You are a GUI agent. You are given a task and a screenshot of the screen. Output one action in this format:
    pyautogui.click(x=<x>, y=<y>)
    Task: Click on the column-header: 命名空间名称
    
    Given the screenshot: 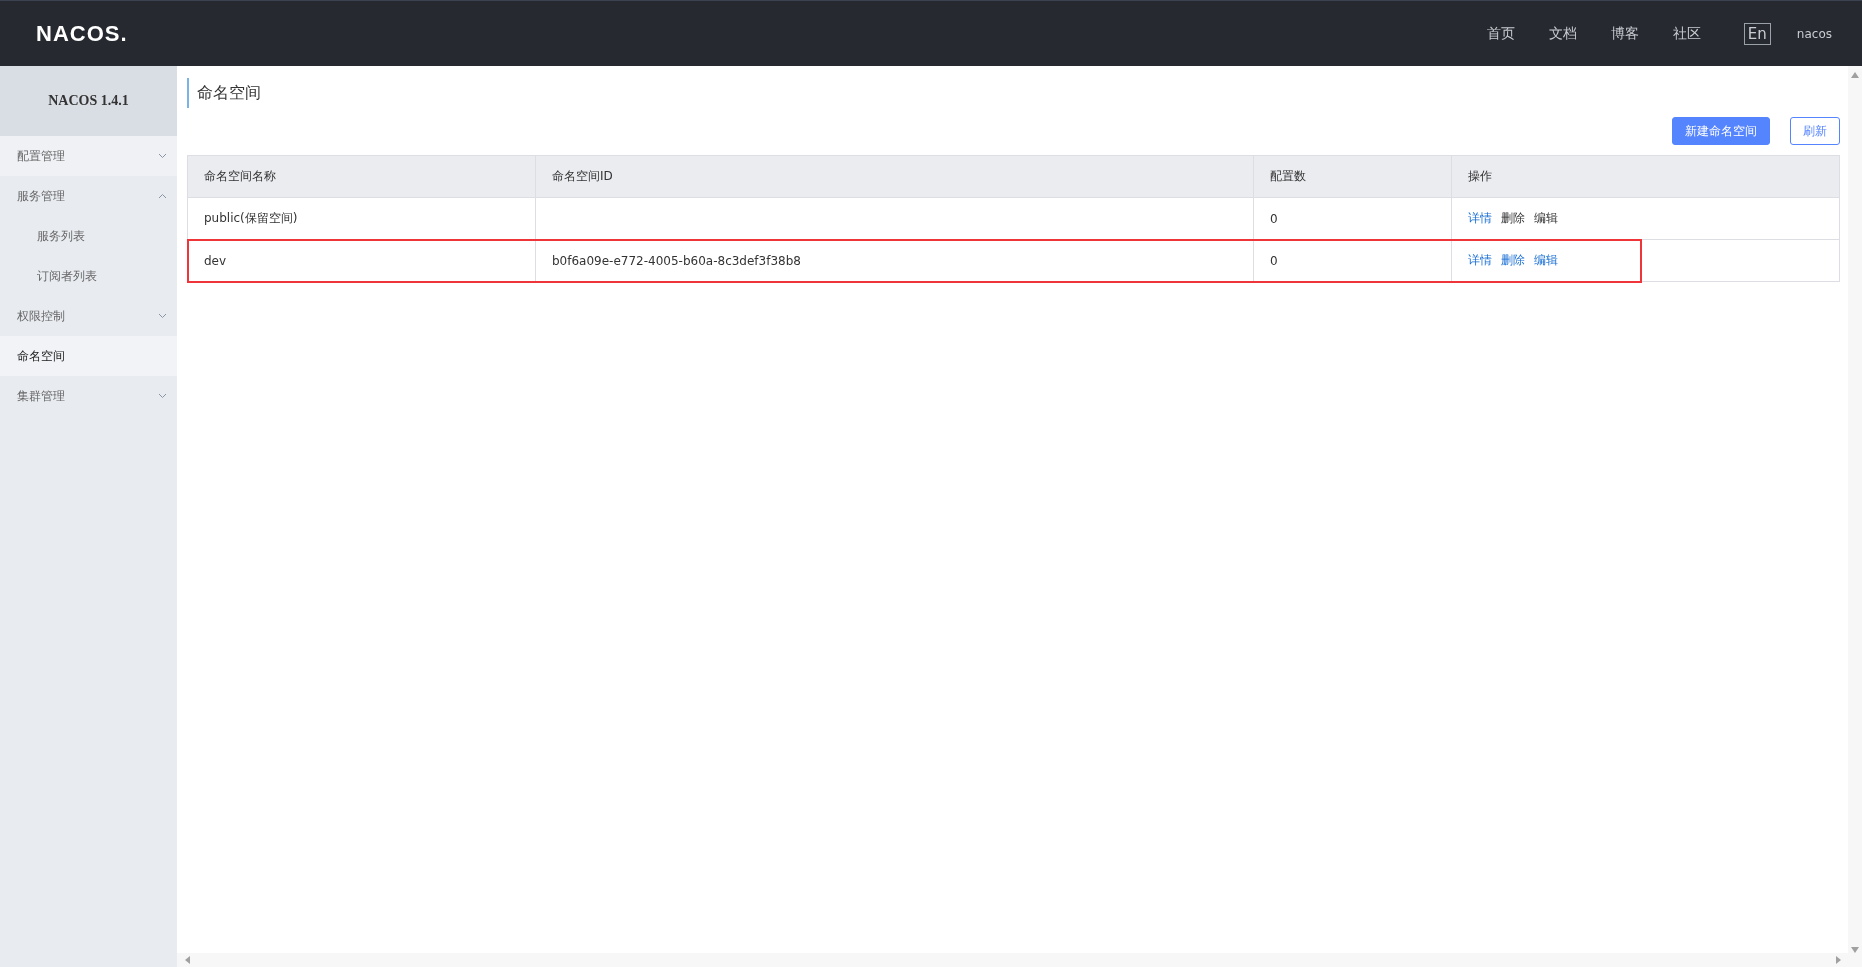 What is the action you would take?
    pyautogui.click(x=361, y=176)
    